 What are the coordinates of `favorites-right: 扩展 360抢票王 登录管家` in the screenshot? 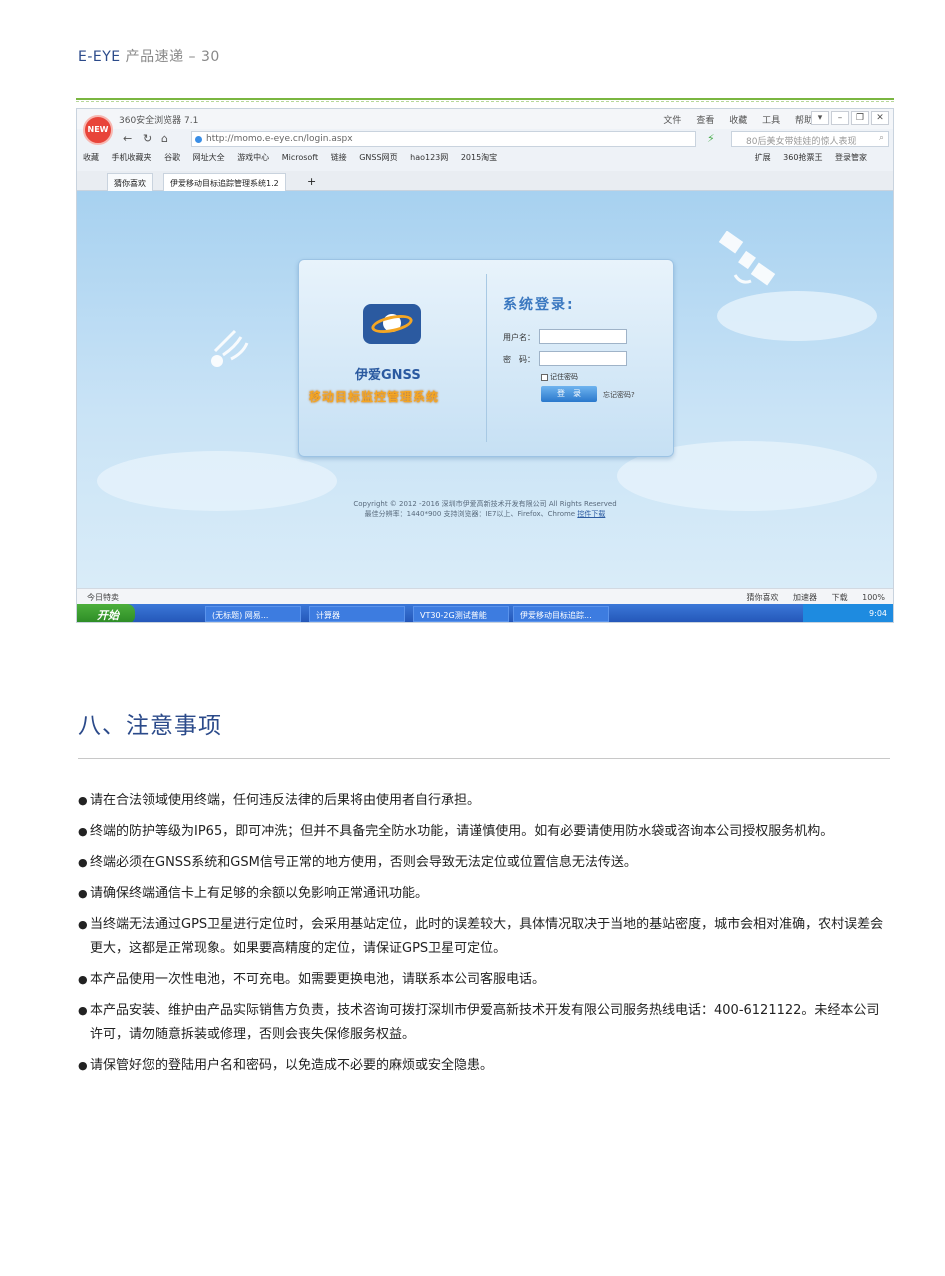 It's located at (816, 157).